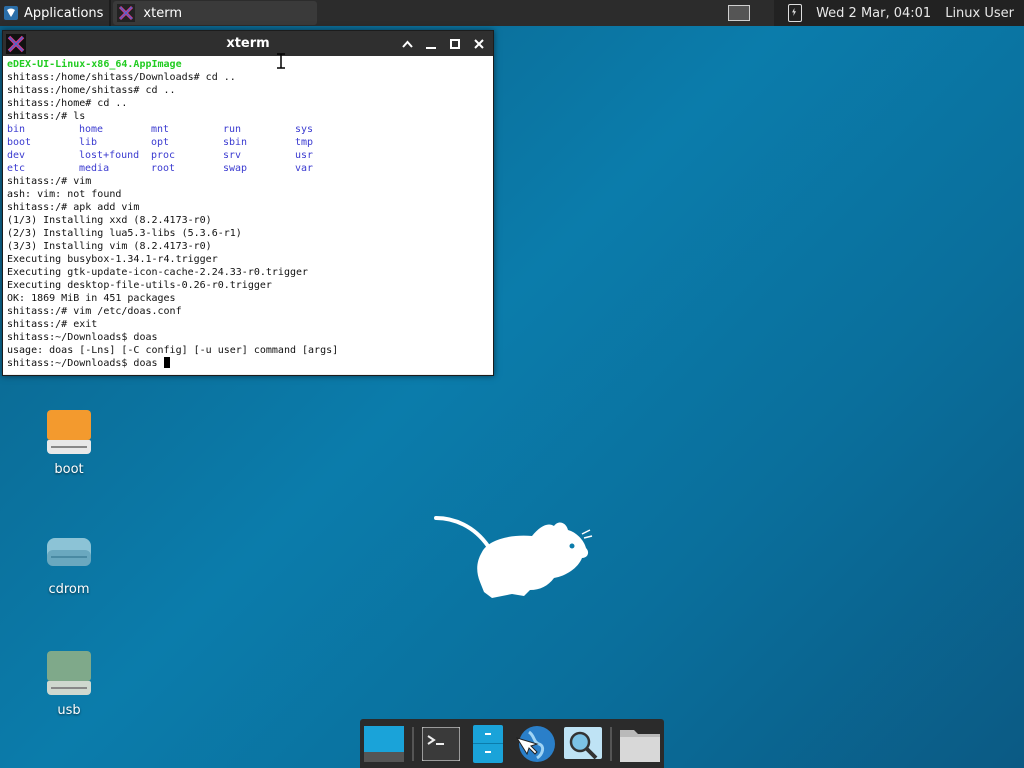 The width and height of the screenshot is (1024, 768). I want to click on ls-entry: lost+found, so click(109, 155).